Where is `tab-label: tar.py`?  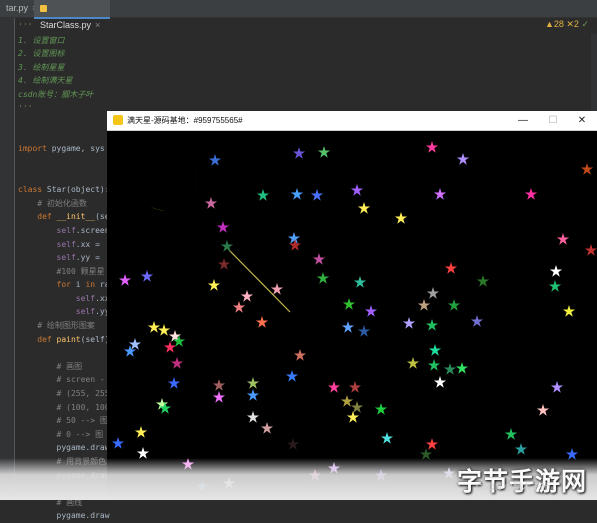
tab-label: tar.py is located at coordinates (17, 8).